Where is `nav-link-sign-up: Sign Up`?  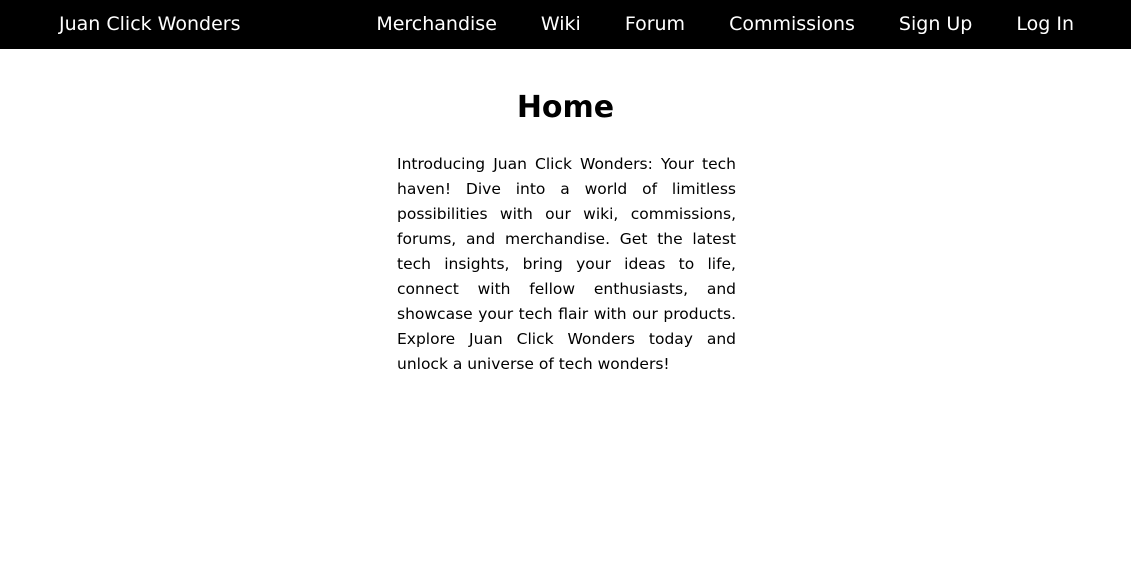
nav-link-sign-up: Sign Up is located at coordinates (935, 24).